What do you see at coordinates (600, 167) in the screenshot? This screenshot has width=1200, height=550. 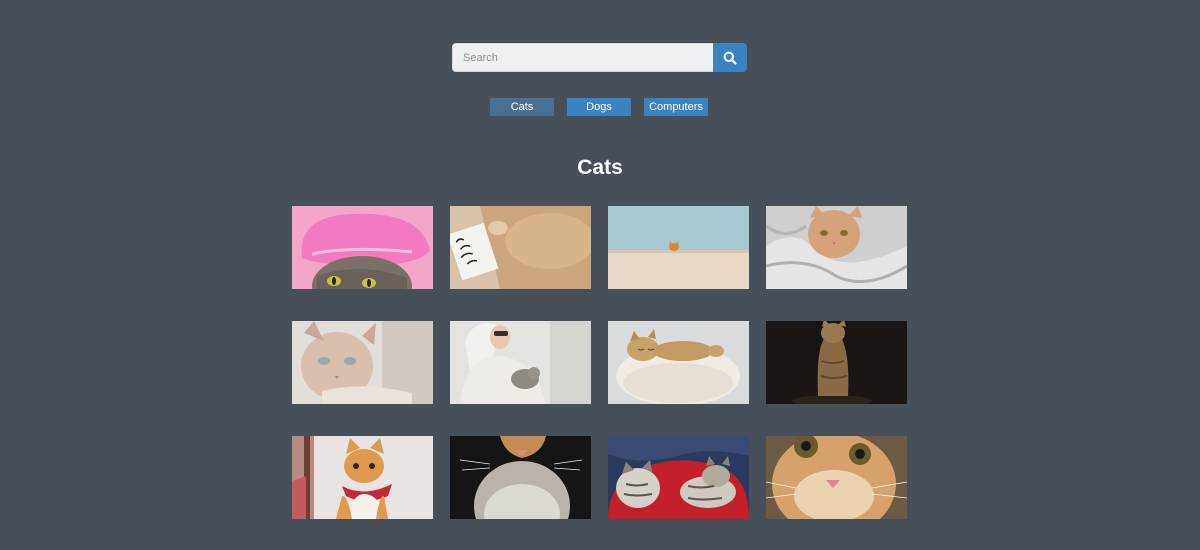 I see `section-title: Cats` at bounding box center [600, 167].